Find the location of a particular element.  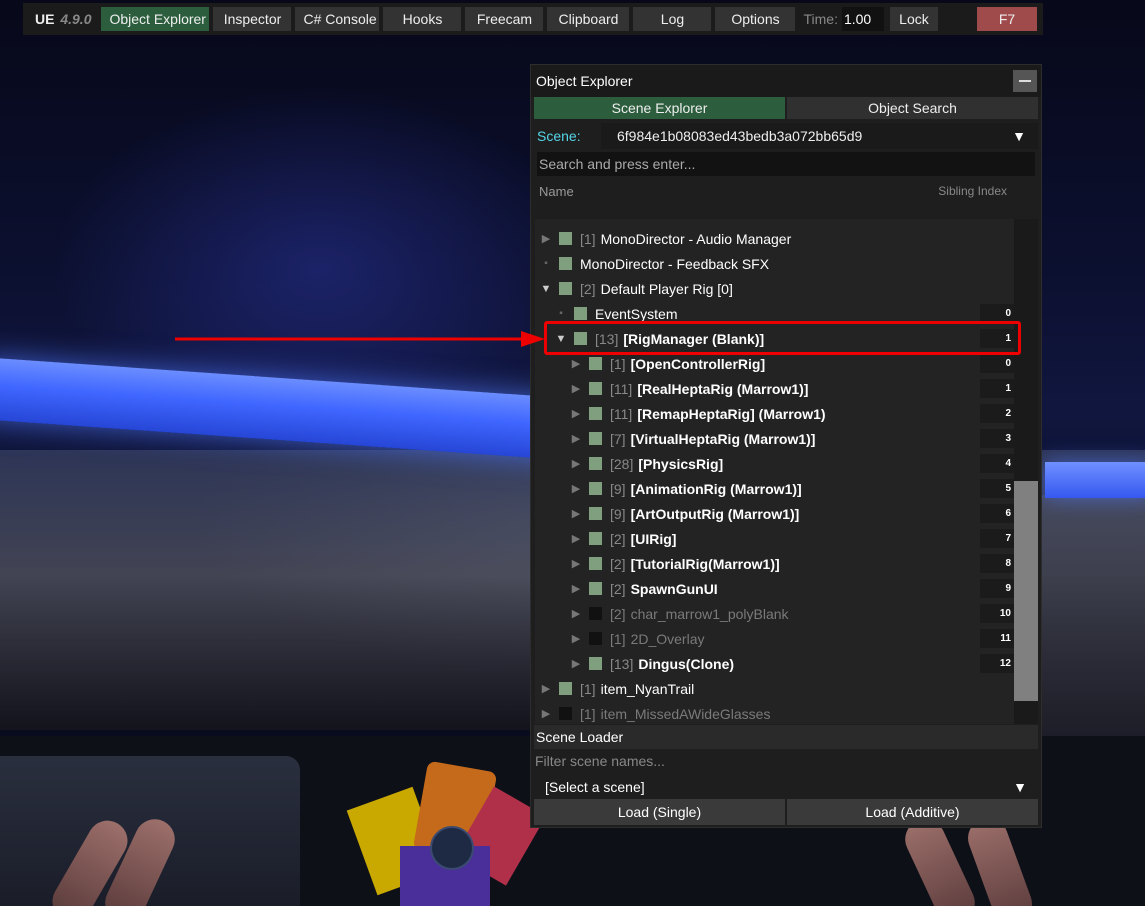

object-name-label: item_NyanTrail is located at coordinates (647, 688).